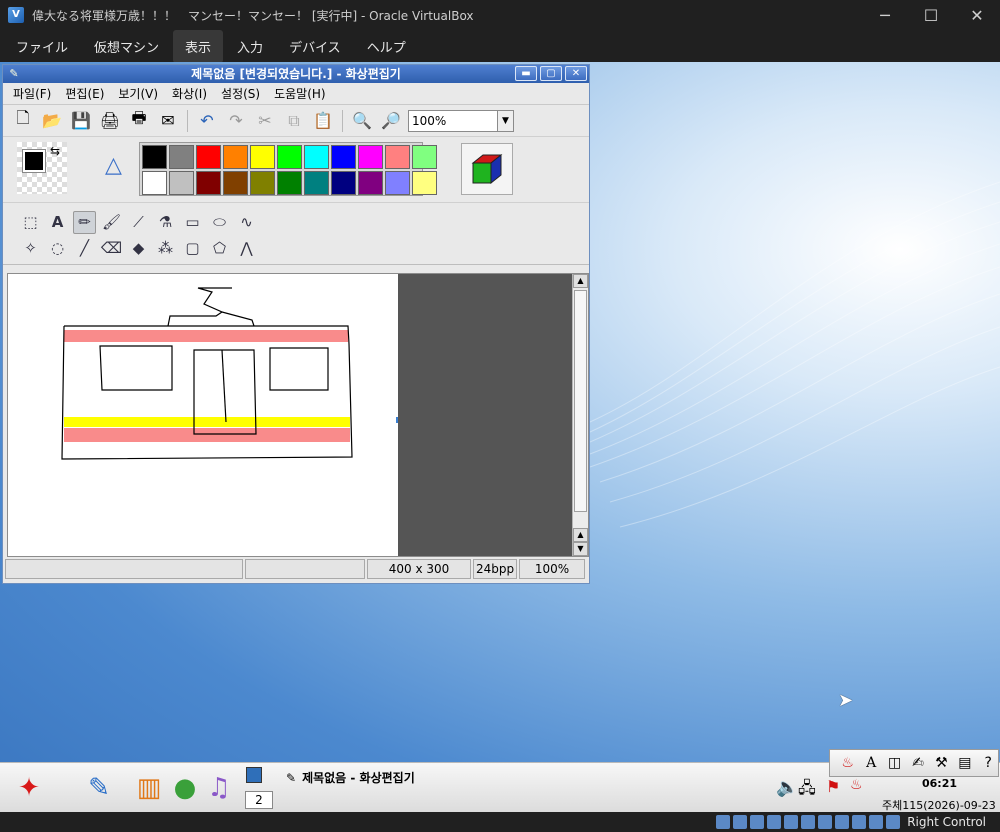  I want to click on shape-icon: ⋀, so click(246, 248).